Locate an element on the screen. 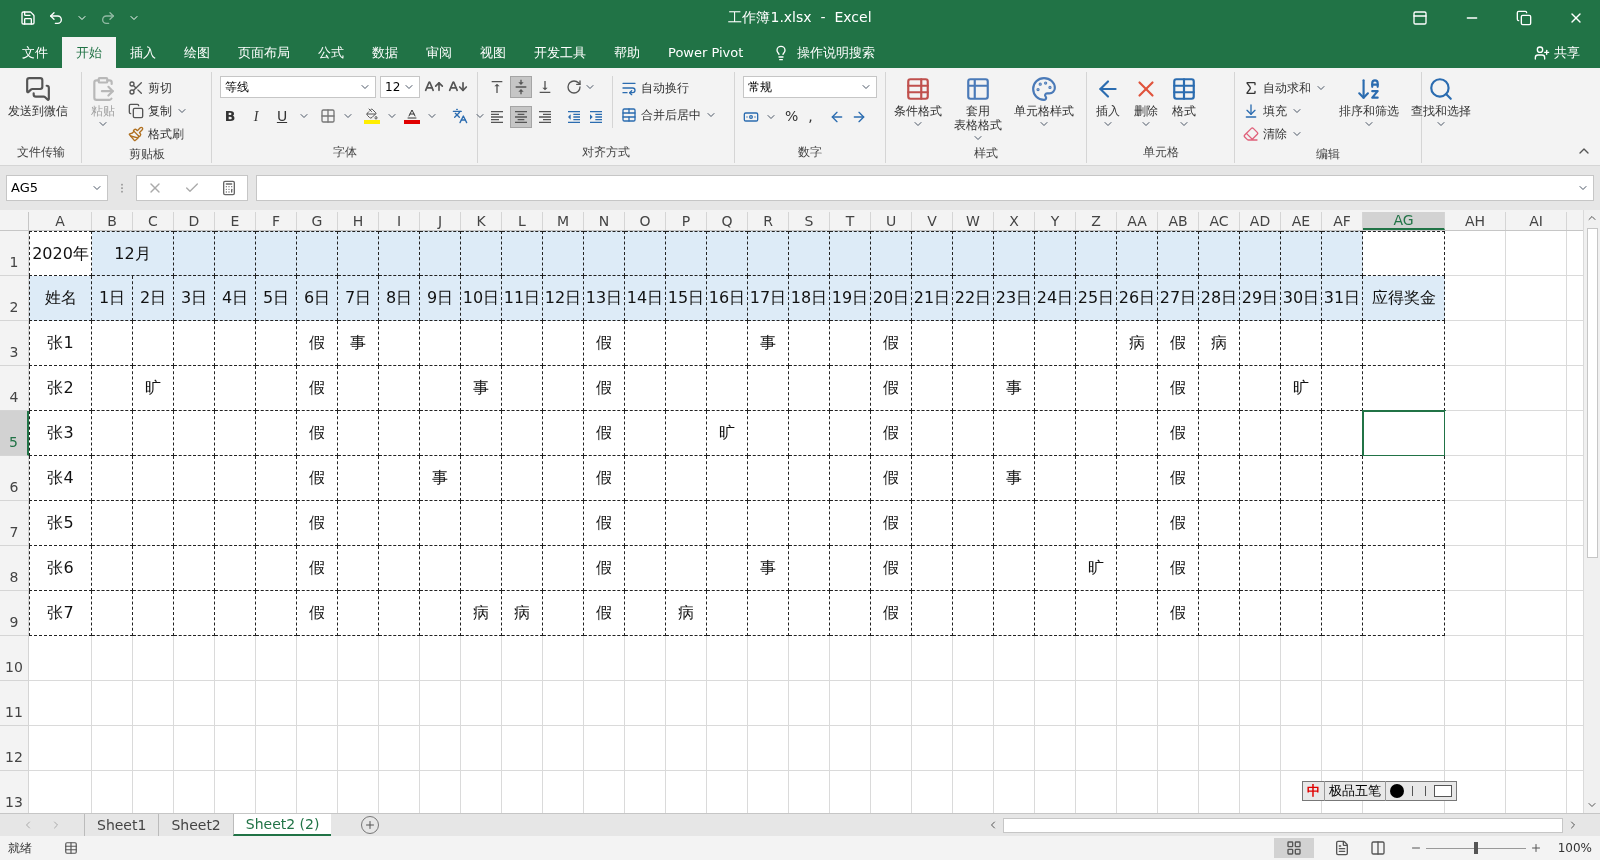 The image size is (1600, 860). font-size-field: 12 is located at coordinates (400, 87).